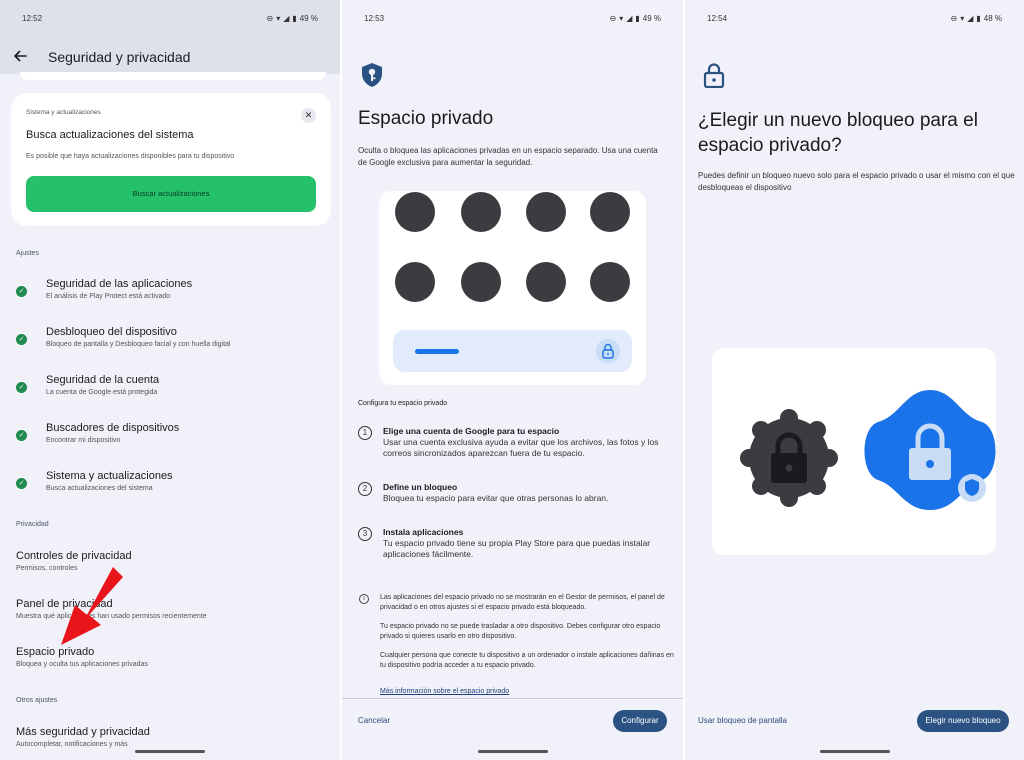 Image resolution: width=1024 pixels, height=760 pixels. What do you see at coordinates (32, 524) in the screenshot?
I see `section-label-privacidad: Privacidad` at bounding box center [32, 524].